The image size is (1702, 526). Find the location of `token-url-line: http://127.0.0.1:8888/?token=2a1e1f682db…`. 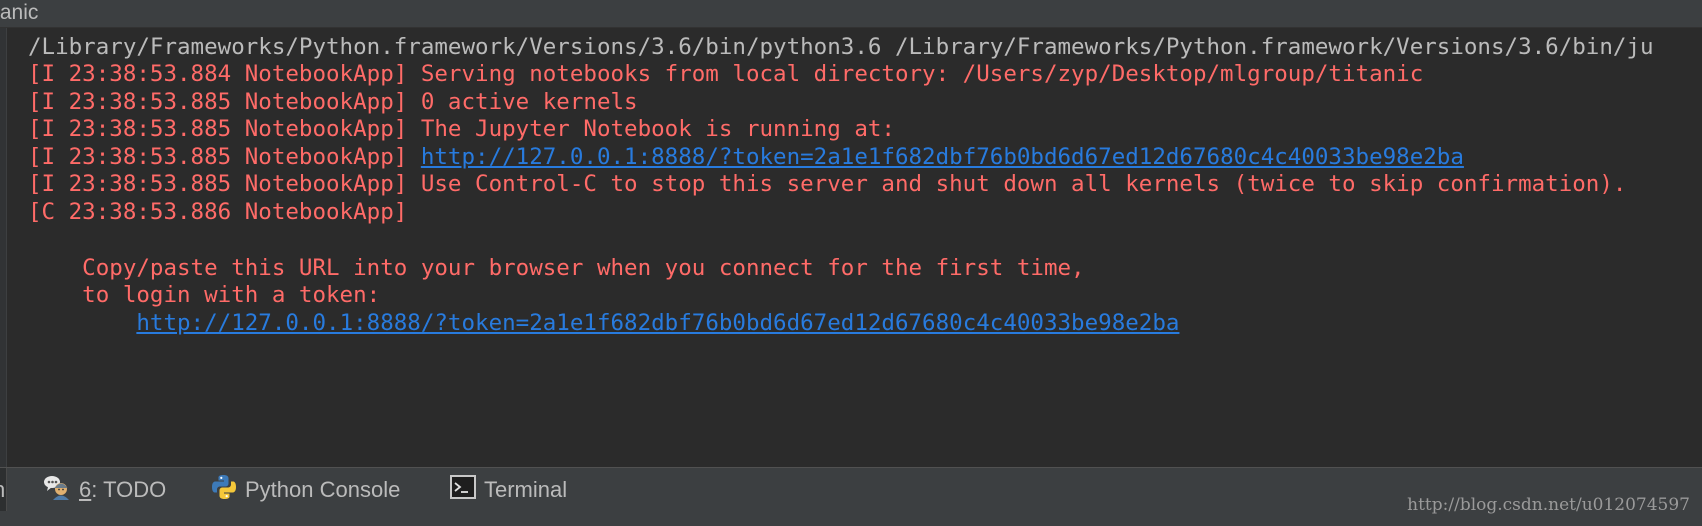

token-url-line: http://127.0.0.1:8888/?token=2a1e1f682db… is located at coordinates (603, 323).